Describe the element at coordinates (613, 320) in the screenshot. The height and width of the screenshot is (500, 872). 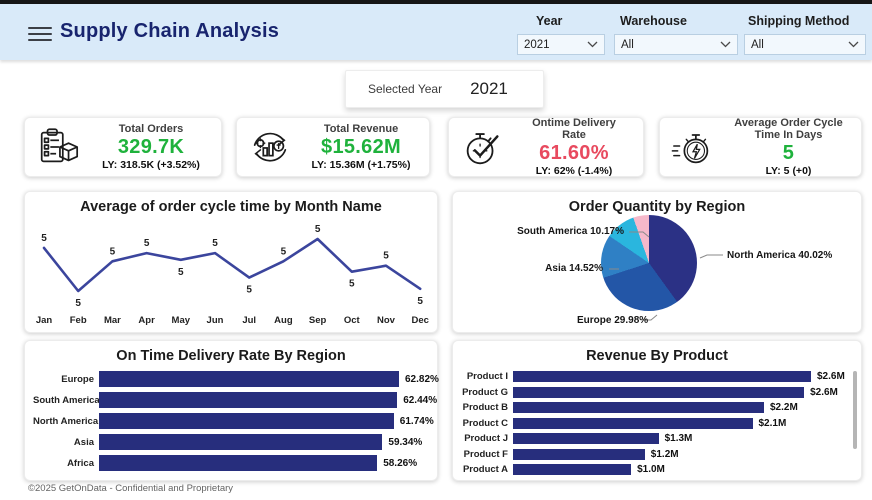
I see `pie-label-europe: Europe 29.98%` at that location.